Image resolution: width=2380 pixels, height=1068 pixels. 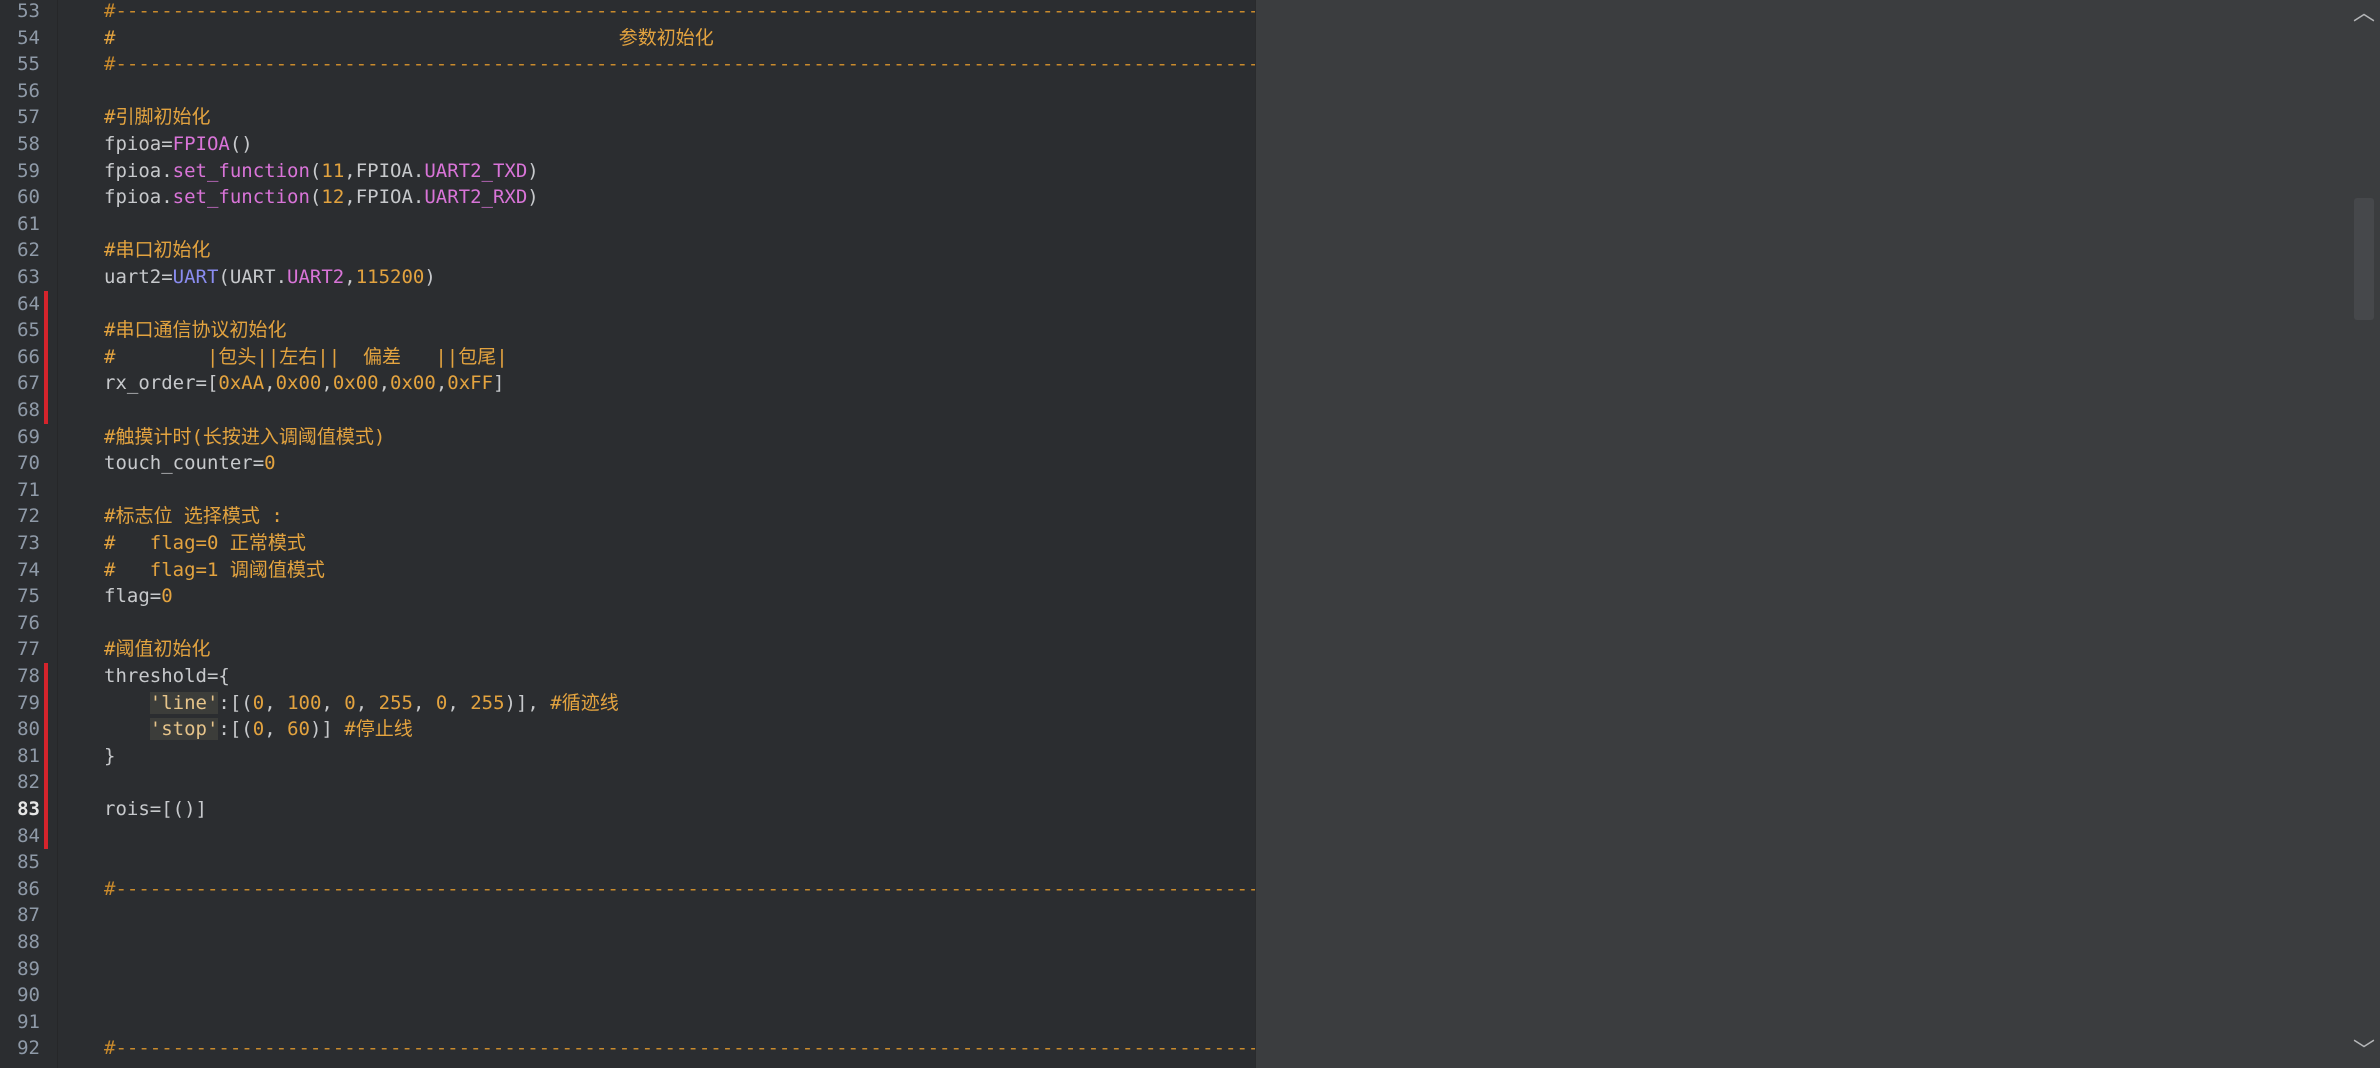 What do you see at coordinates (679, 570) in the screenshot?
I see `code-line-text: # flag=1 调阈值模式` at bounding box center [679, 570].